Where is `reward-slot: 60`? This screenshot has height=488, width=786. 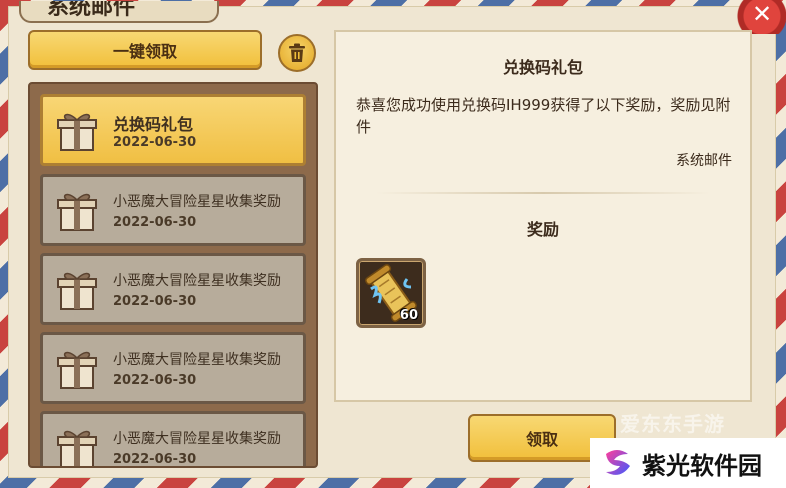 reward-slot: 60 is located at coordinates (391, 293).